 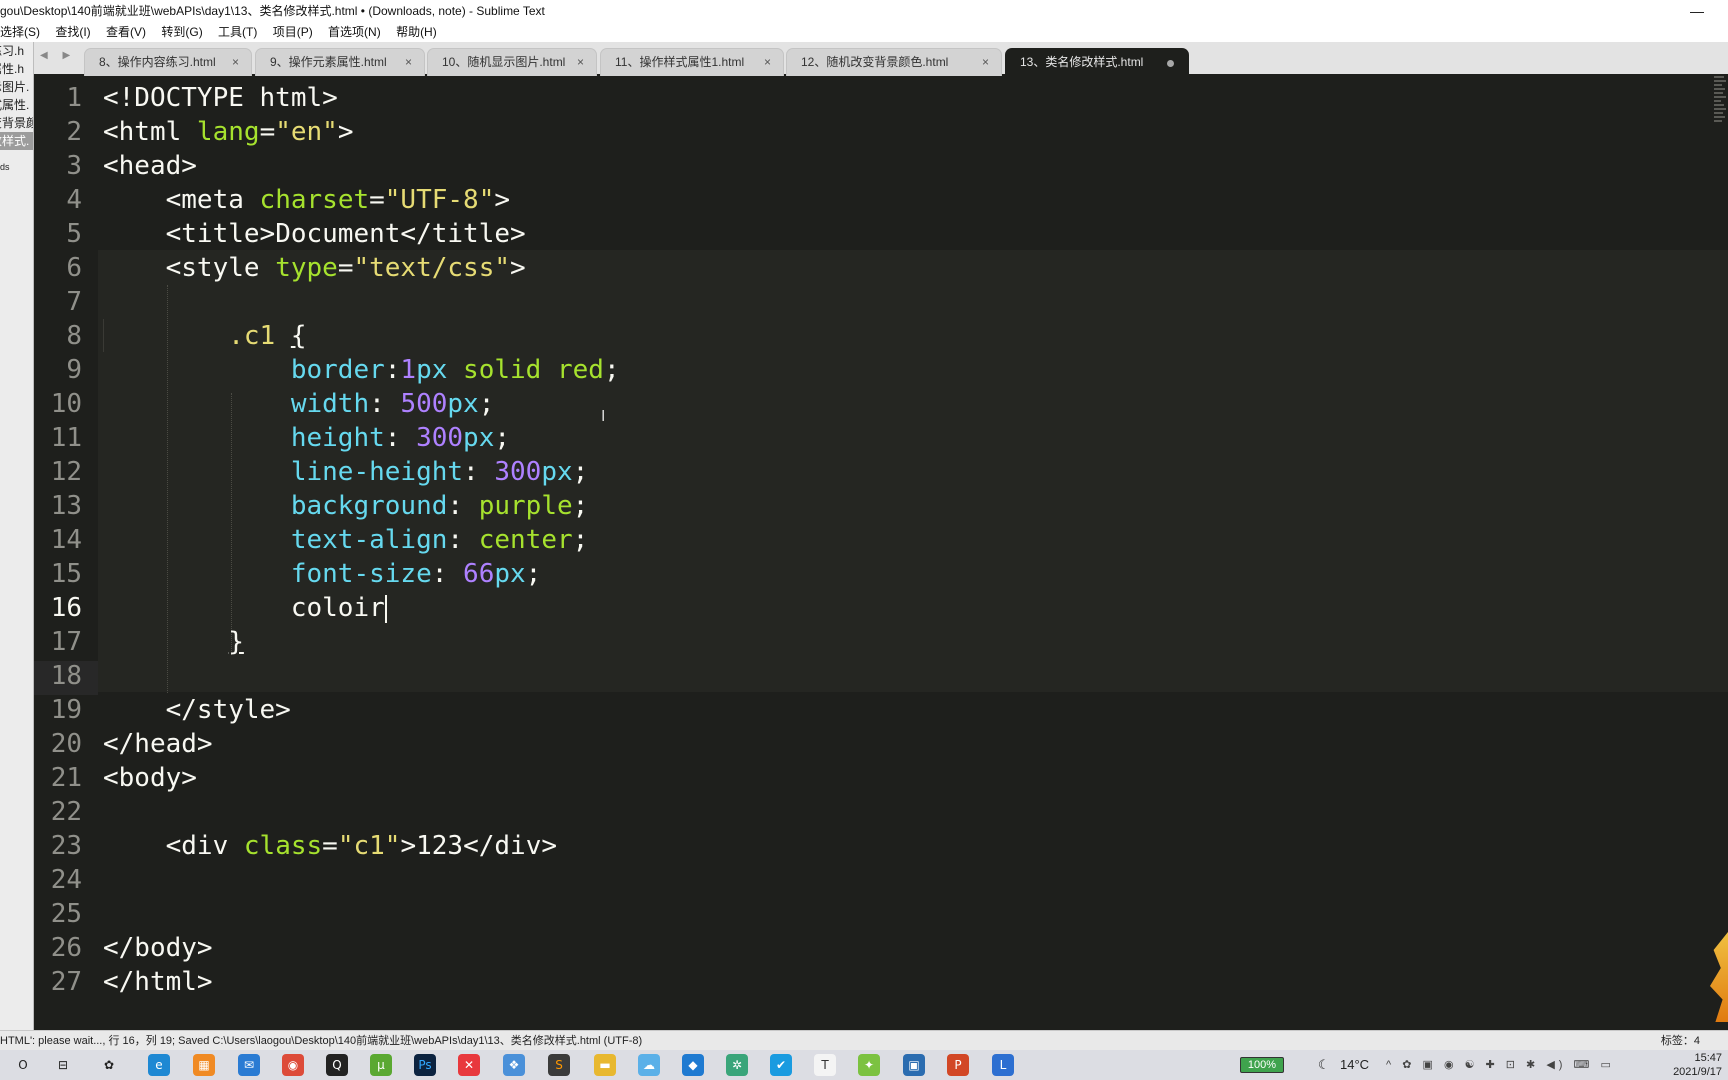 I want to click on code-token: </div>, so click(x=510, y=846).